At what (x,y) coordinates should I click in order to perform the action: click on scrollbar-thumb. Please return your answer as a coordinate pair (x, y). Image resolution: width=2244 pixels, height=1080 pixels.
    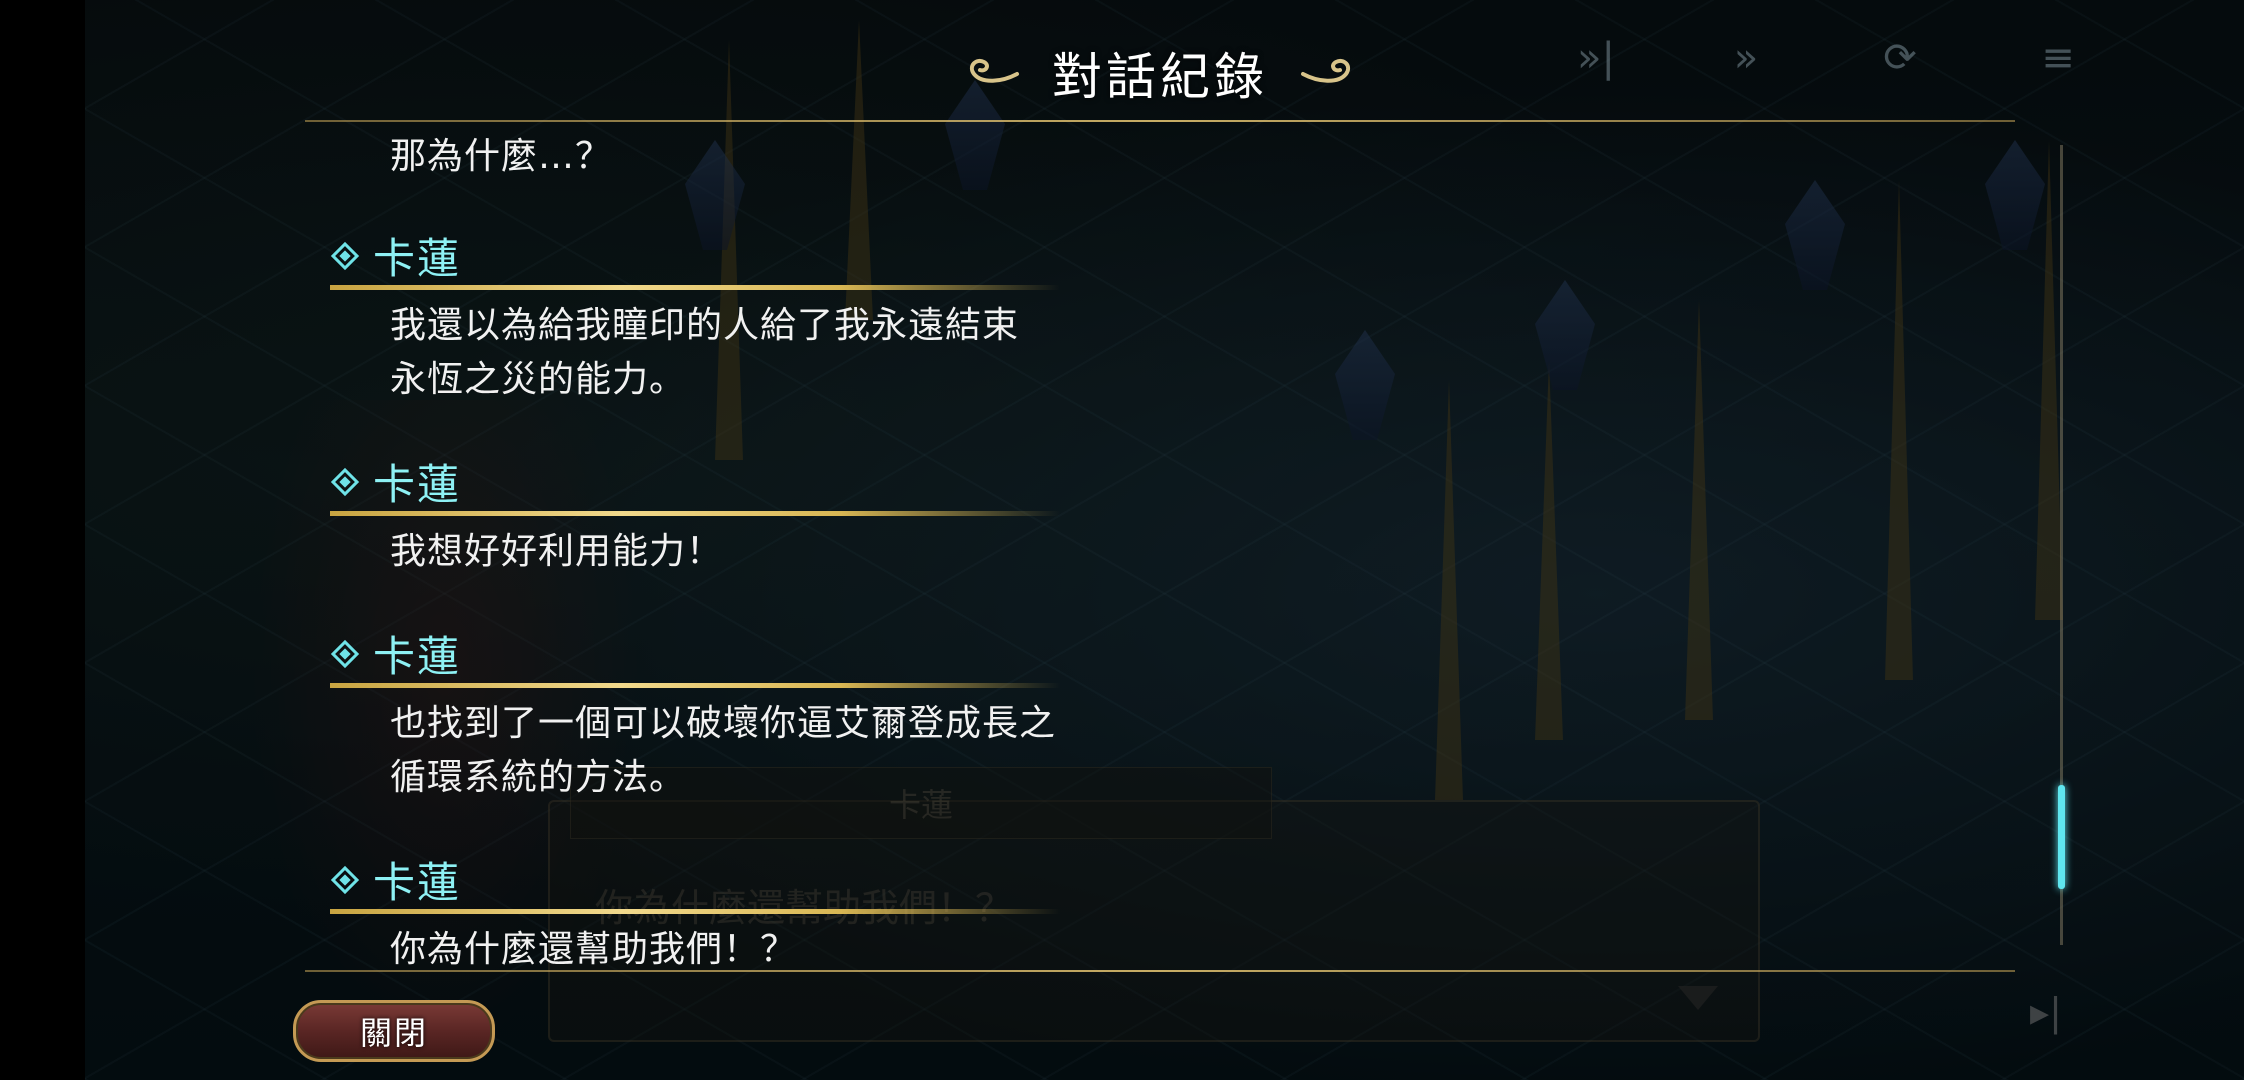
    Looking at the image, I should click on (2061, 837).